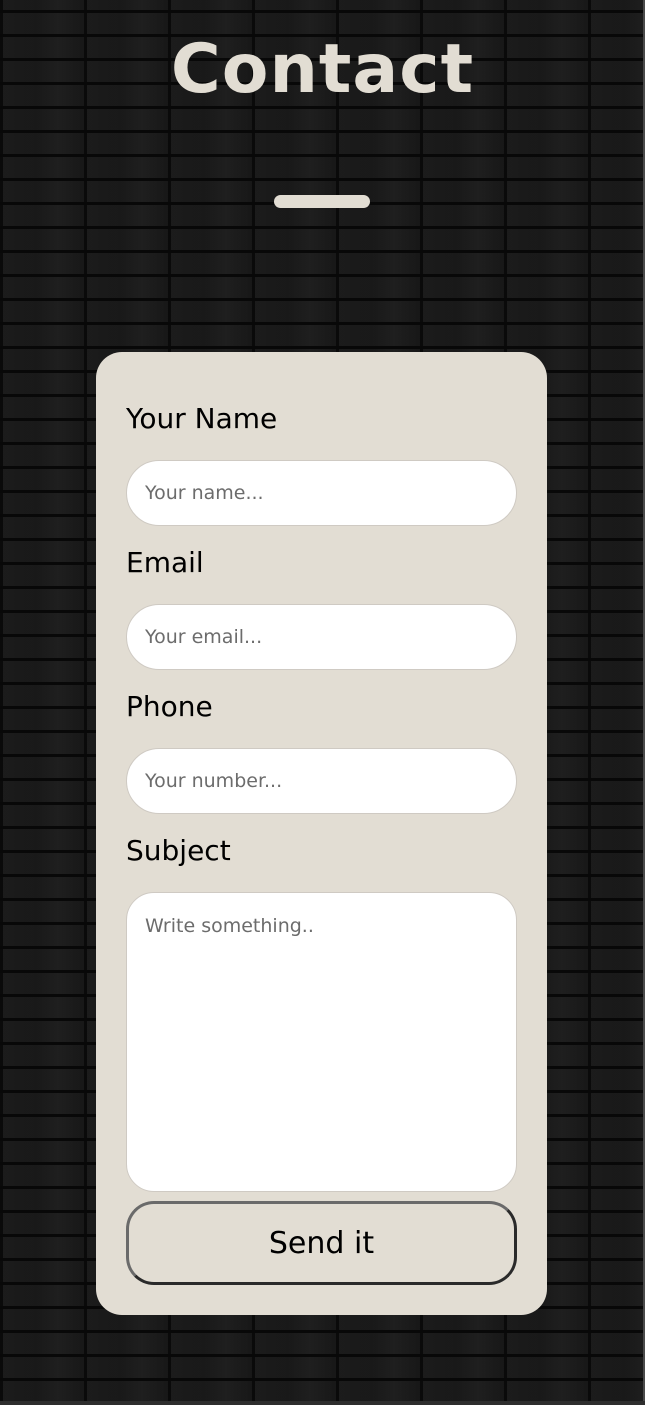 The width and height of the screenshot is (645, 1405). Describe the element at coordinates (321, 1042) in the screenshot. I see `subject-textarea` at that location.